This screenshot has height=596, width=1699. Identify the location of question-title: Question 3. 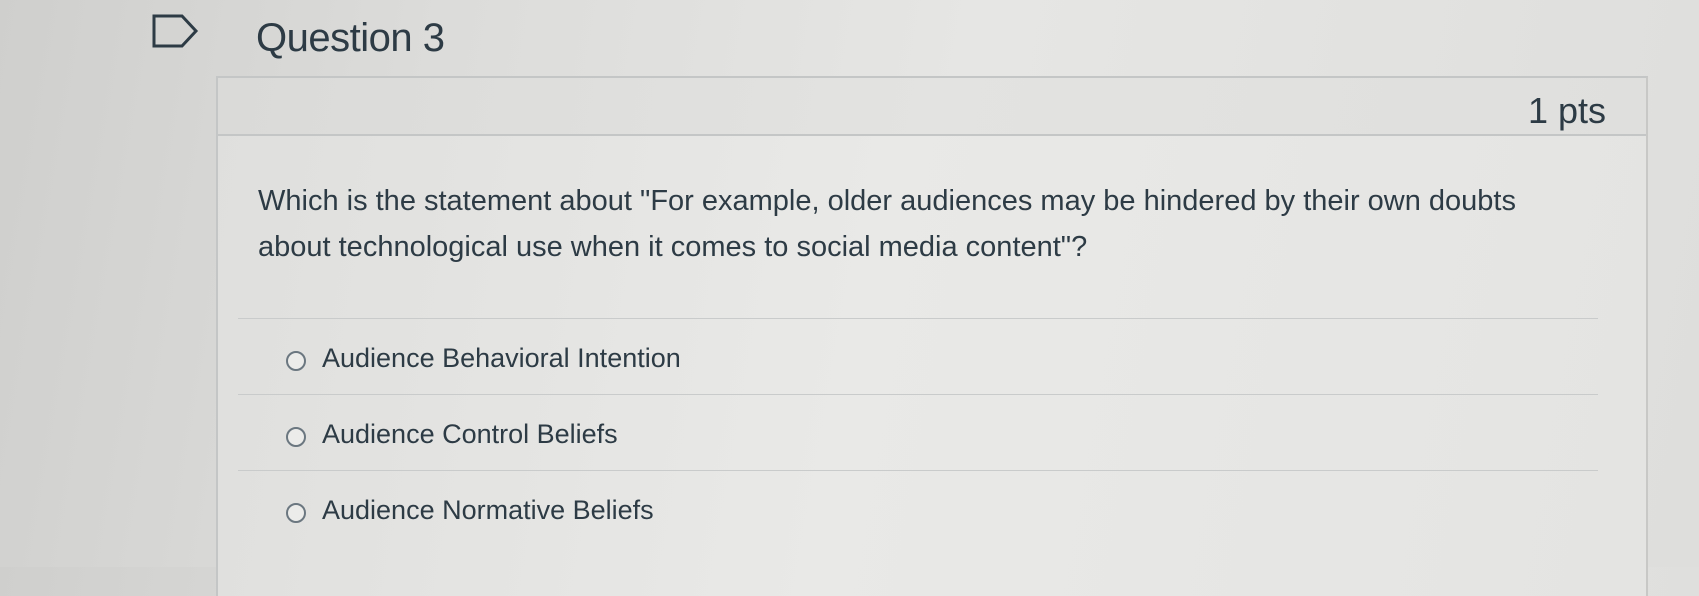
(350, 38).